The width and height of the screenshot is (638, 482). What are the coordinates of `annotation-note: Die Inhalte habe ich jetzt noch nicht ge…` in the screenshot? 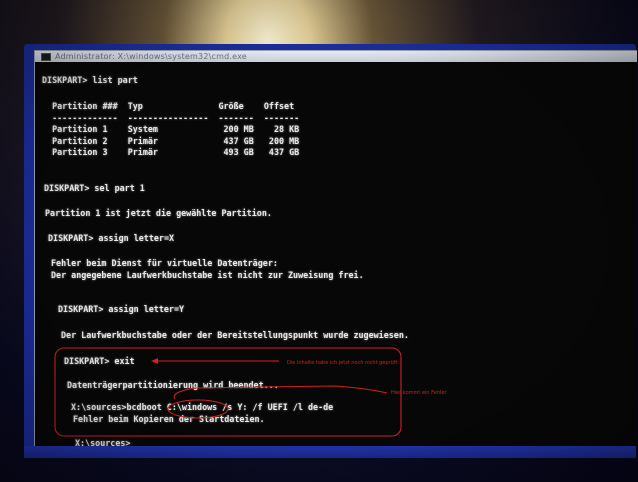 It's located at (342, 363).